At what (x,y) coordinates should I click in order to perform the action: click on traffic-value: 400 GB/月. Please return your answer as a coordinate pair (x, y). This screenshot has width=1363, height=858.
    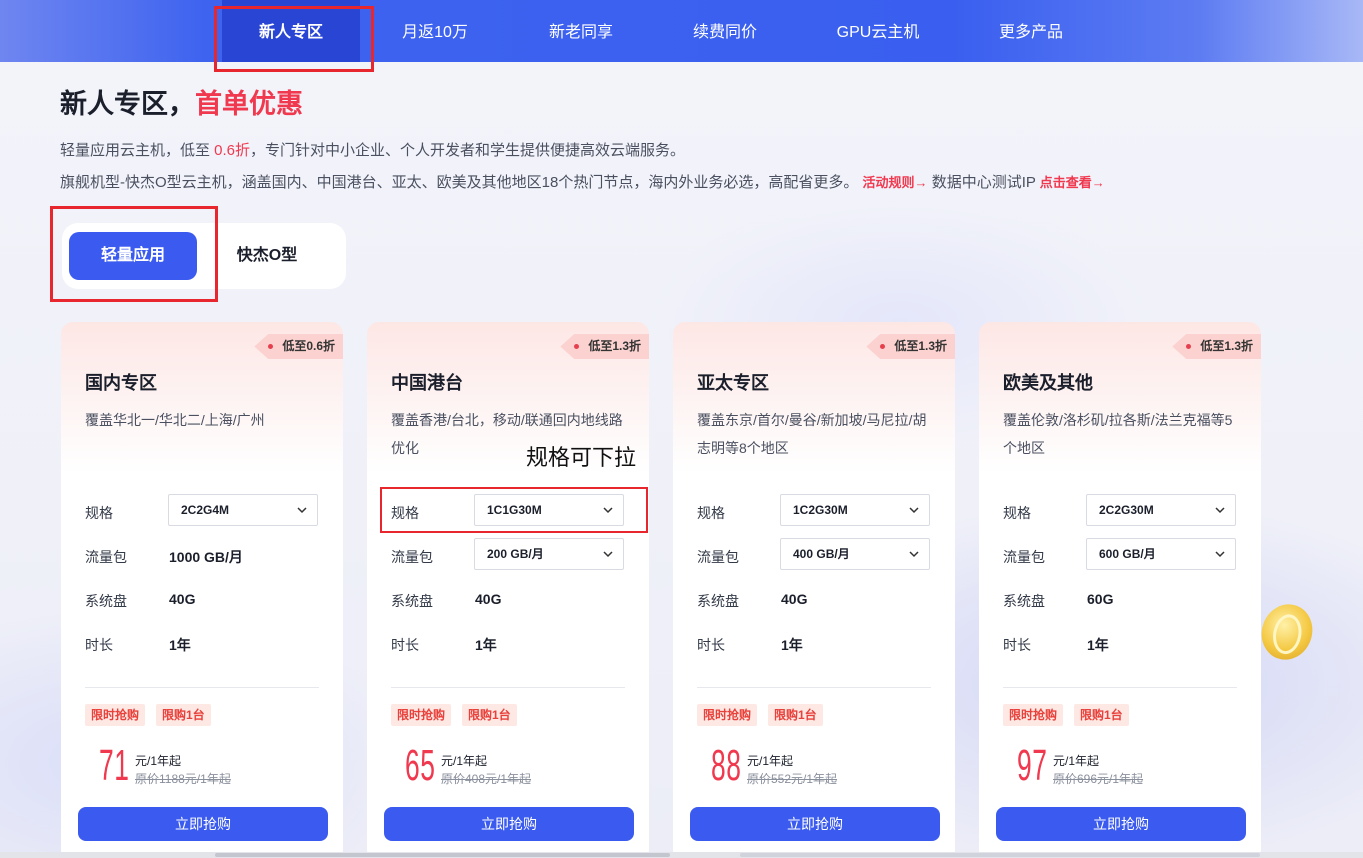
    Looking at the image, I should click on (821, 554).